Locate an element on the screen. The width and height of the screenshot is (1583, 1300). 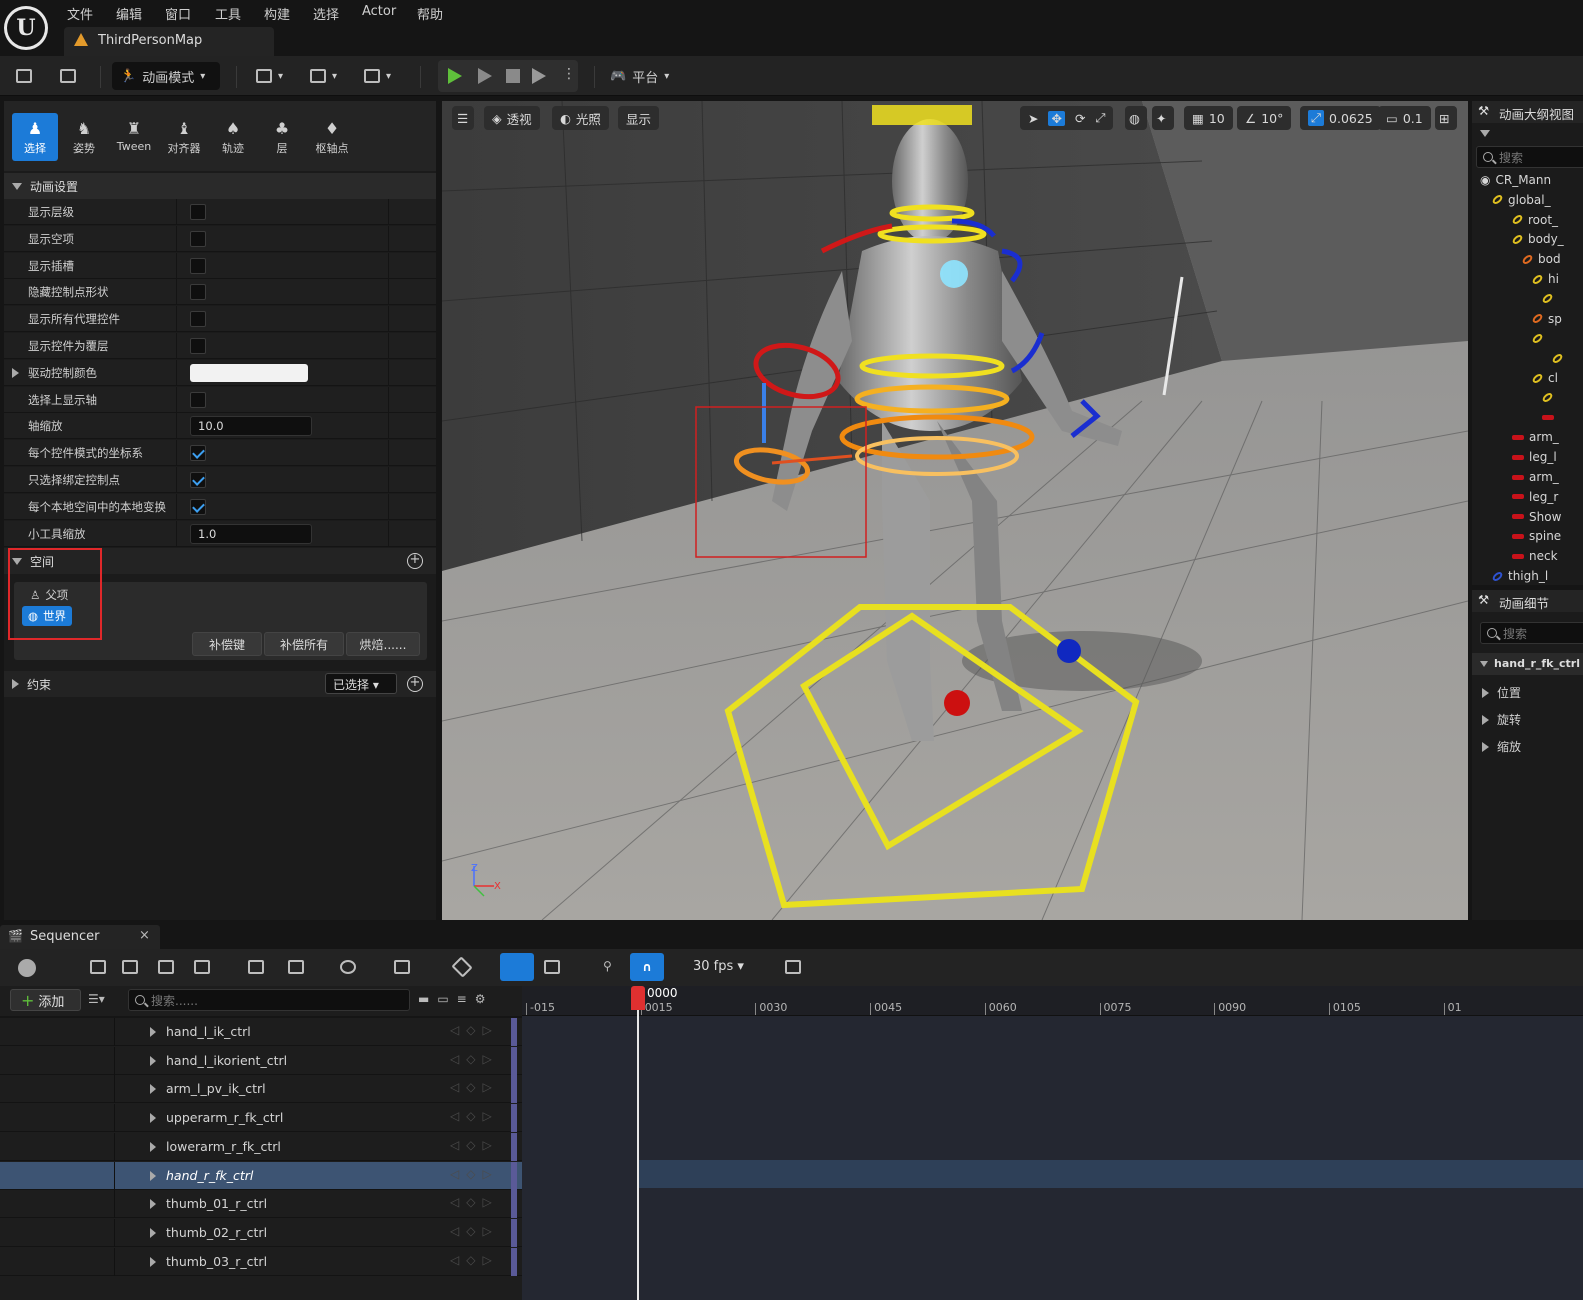
curve-editor-icon is located at coordinates (793, 967).